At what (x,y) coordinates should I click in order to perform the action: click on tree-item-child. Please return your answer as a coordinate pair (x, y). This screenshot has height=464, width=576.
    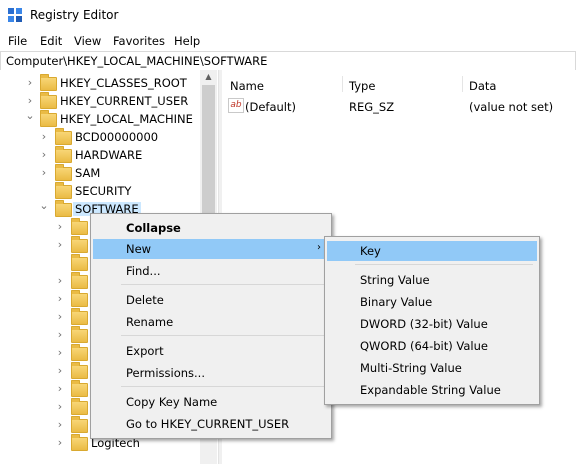
    Looking at the image, I should click on (50, 263).